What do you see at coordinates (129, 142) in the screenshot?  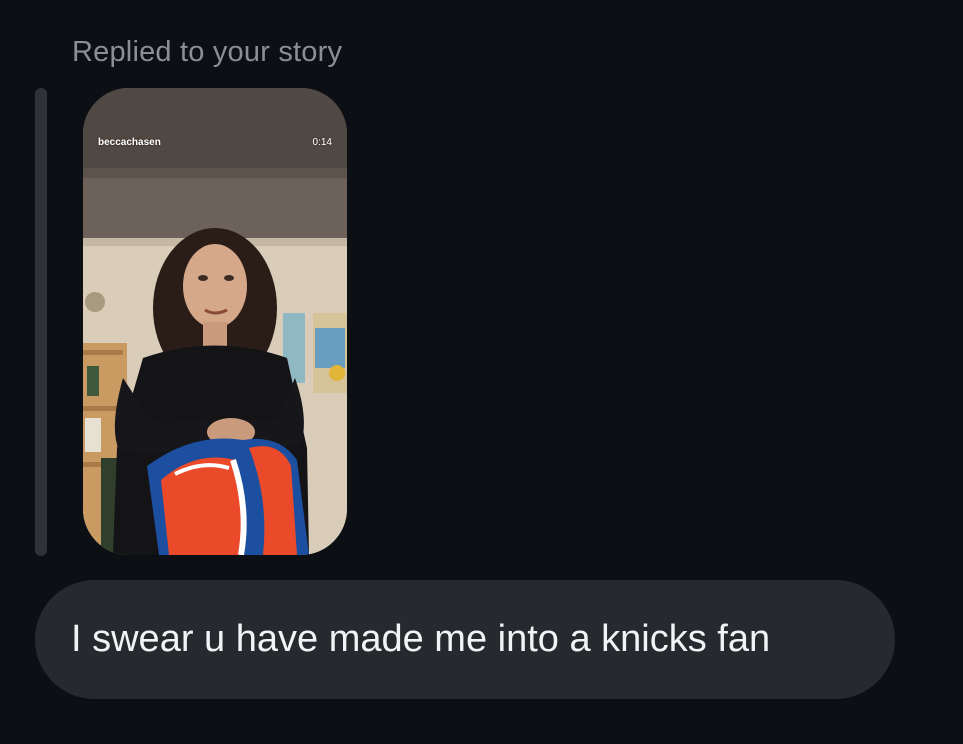 I see `story-username: beccachasen` at bounding box center [129, 142].